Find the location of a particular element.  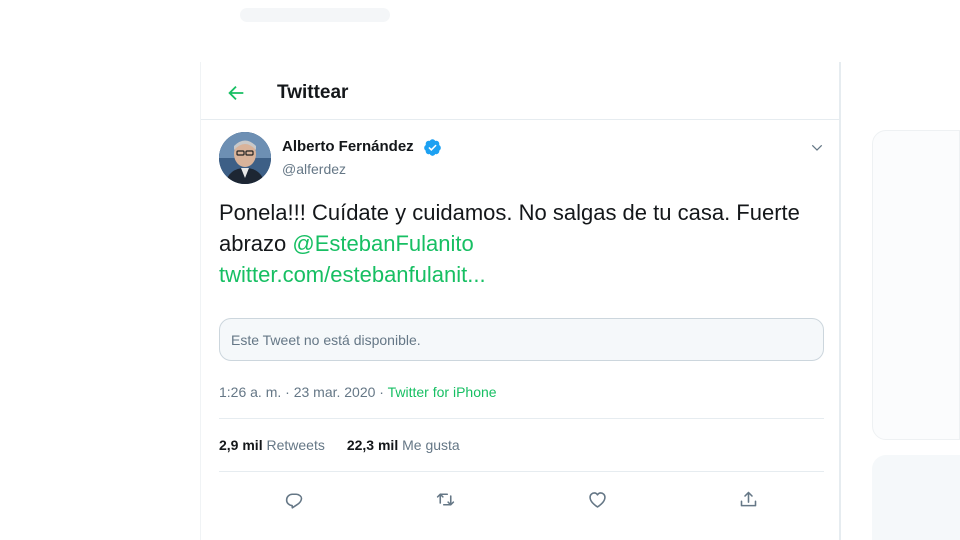

tweet-timestamp: 1:26 a. m. · 23 mar. 2020 · is located at coordinates (303, 392).